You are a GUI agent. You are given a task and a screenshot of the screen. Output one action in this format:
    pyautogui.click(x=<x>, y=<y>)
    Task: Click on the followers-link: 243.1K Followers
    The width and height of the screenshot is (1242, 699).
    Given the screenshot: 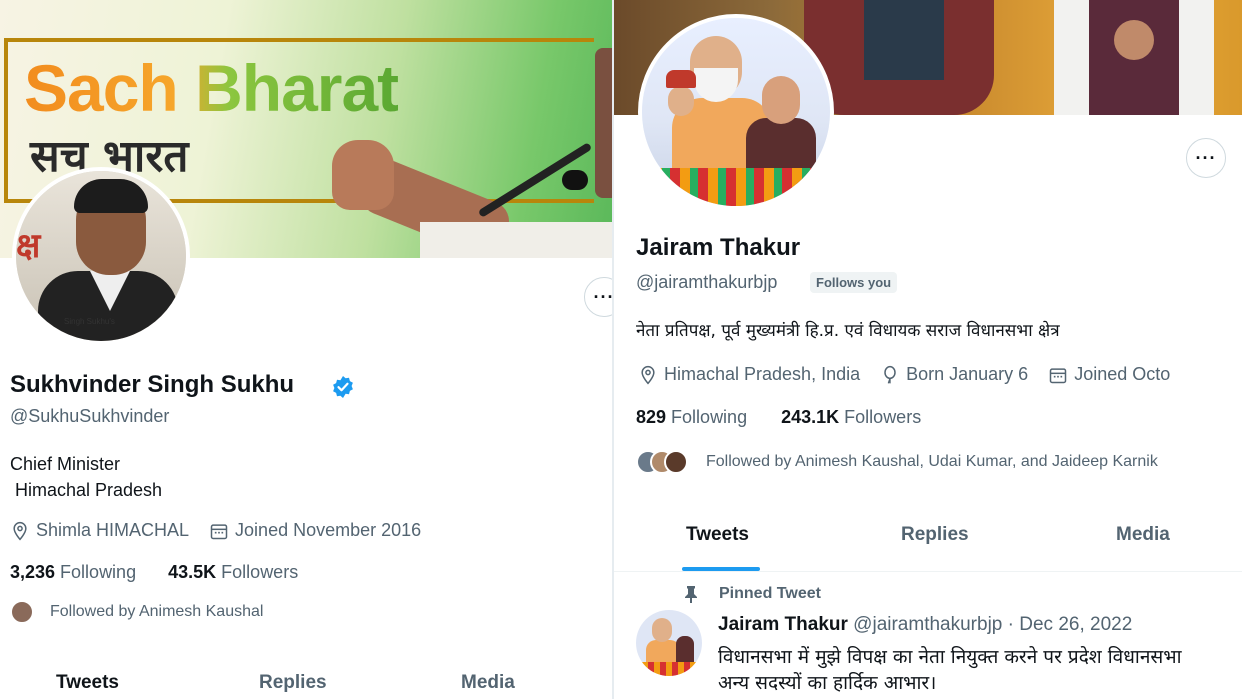 What is the action you would take?
    pyautogui.click(x=851, y=417)
    